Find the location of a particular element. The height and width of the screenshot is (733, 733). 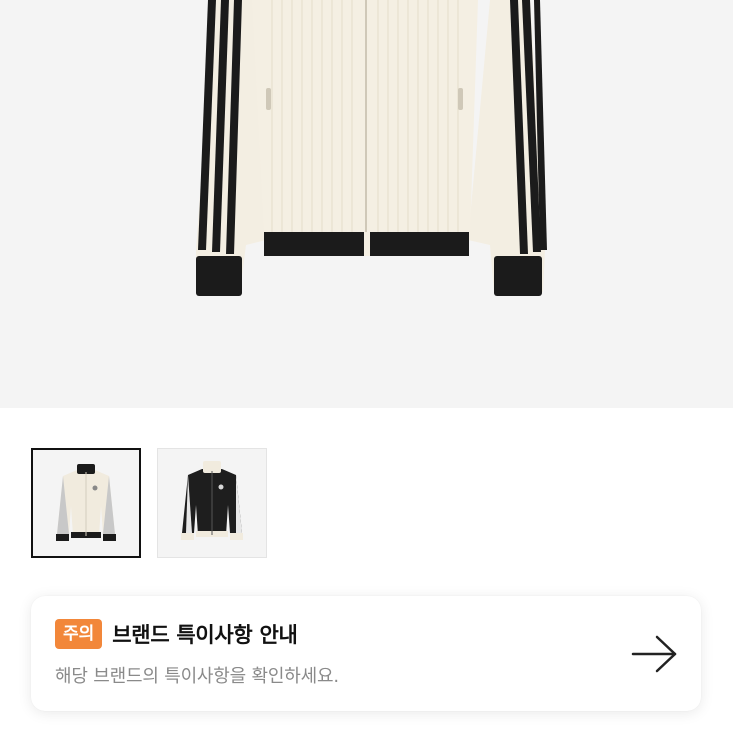

black-jacket-thumbnail-image is located at coordinates (212, 500).